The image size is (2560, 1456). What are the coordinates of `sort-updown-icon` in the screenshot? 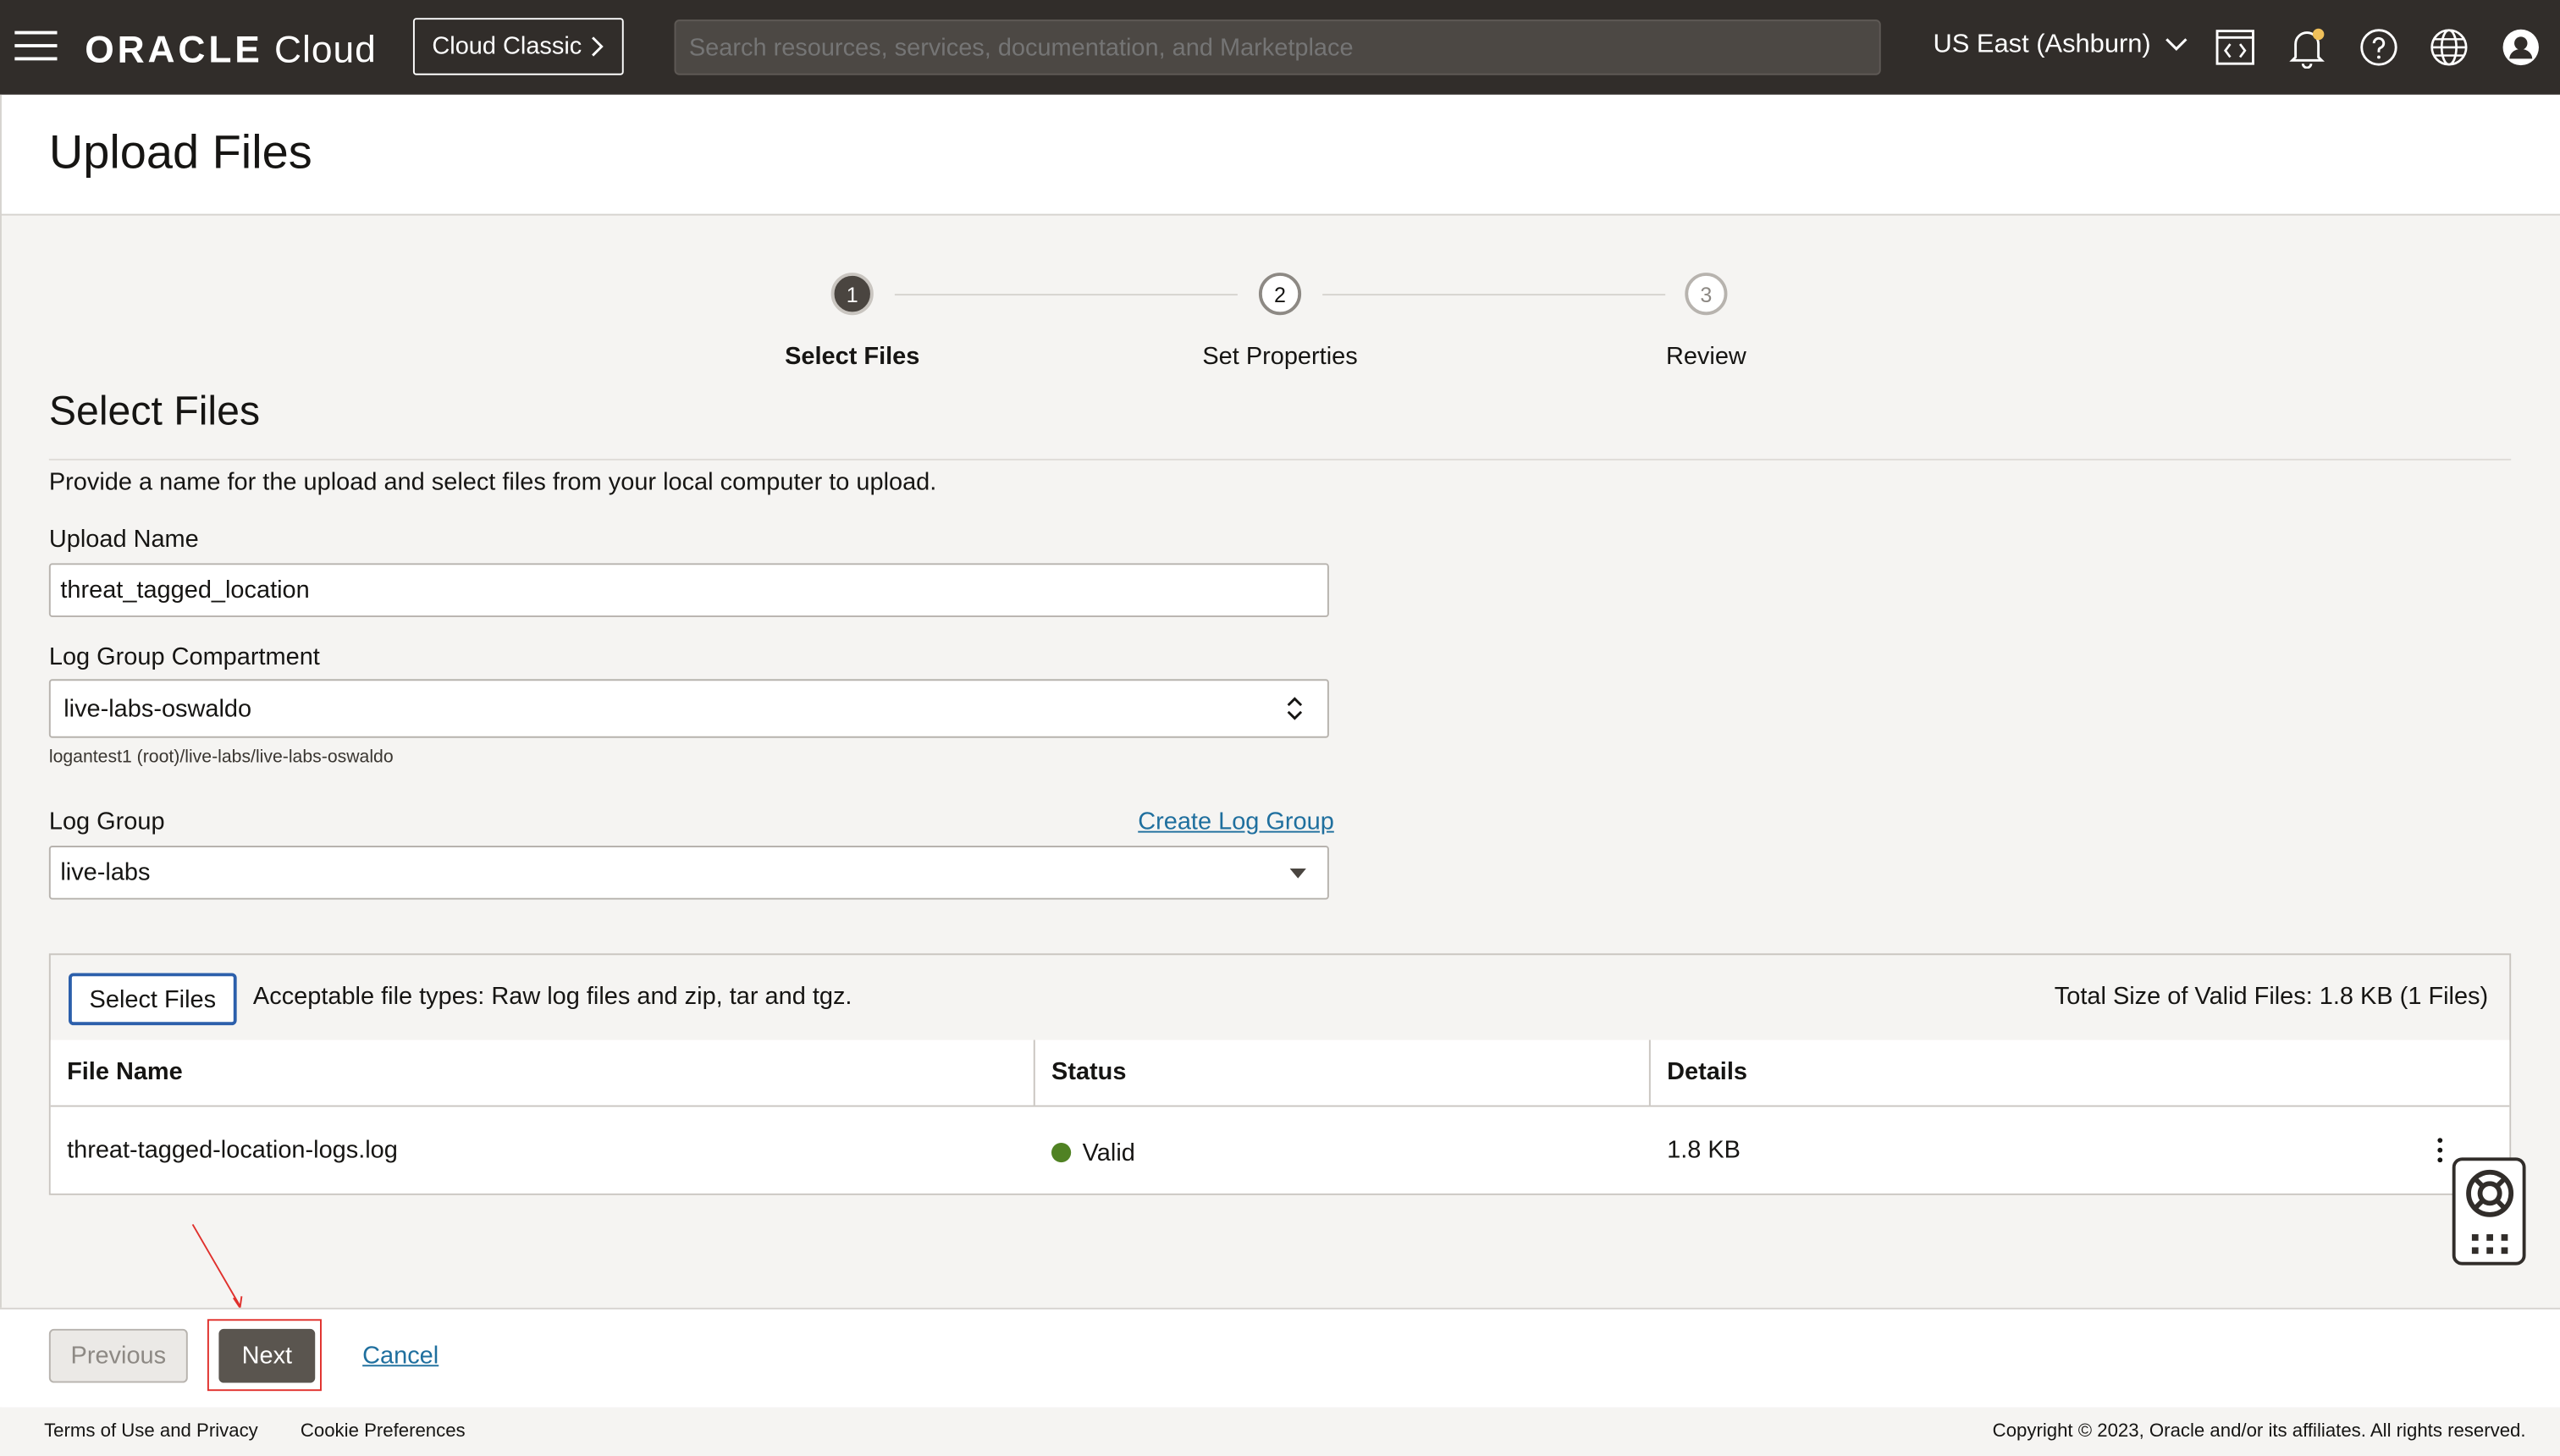 It's located at (1295, 709).